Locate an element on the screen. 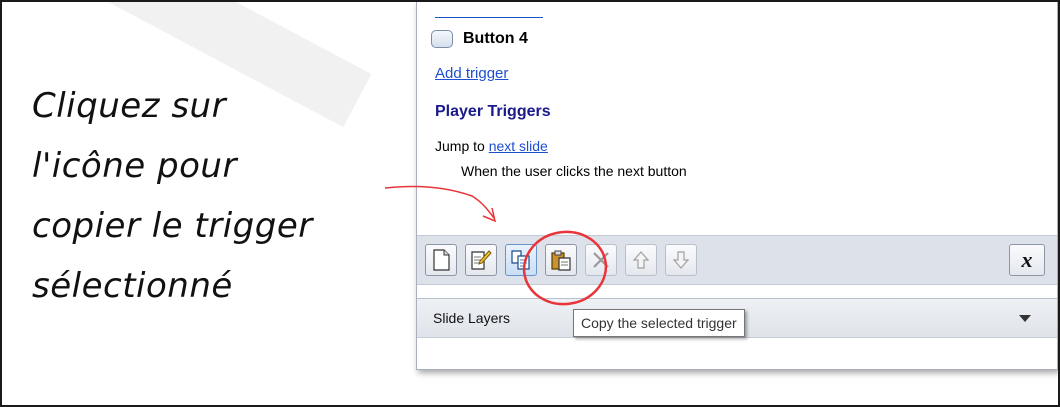 Image resolution: width=1060 pixels, height=407 pixels. copy-tooltip: Copy the selected trigger is located at coordinates (659, 323).